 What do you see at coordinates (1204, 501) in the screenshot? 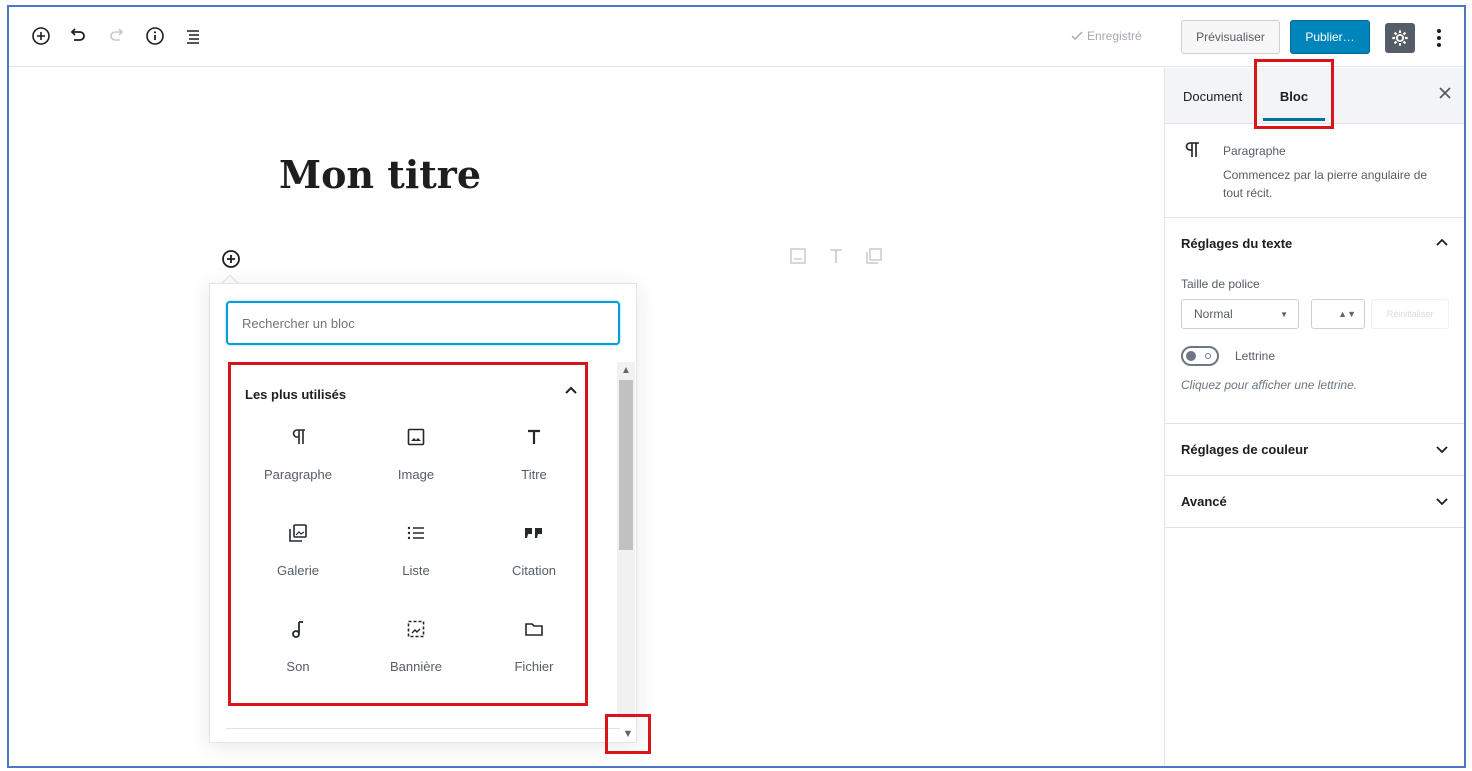
I see `advanced-title: Avancé` at bounding box center [1204, 501].